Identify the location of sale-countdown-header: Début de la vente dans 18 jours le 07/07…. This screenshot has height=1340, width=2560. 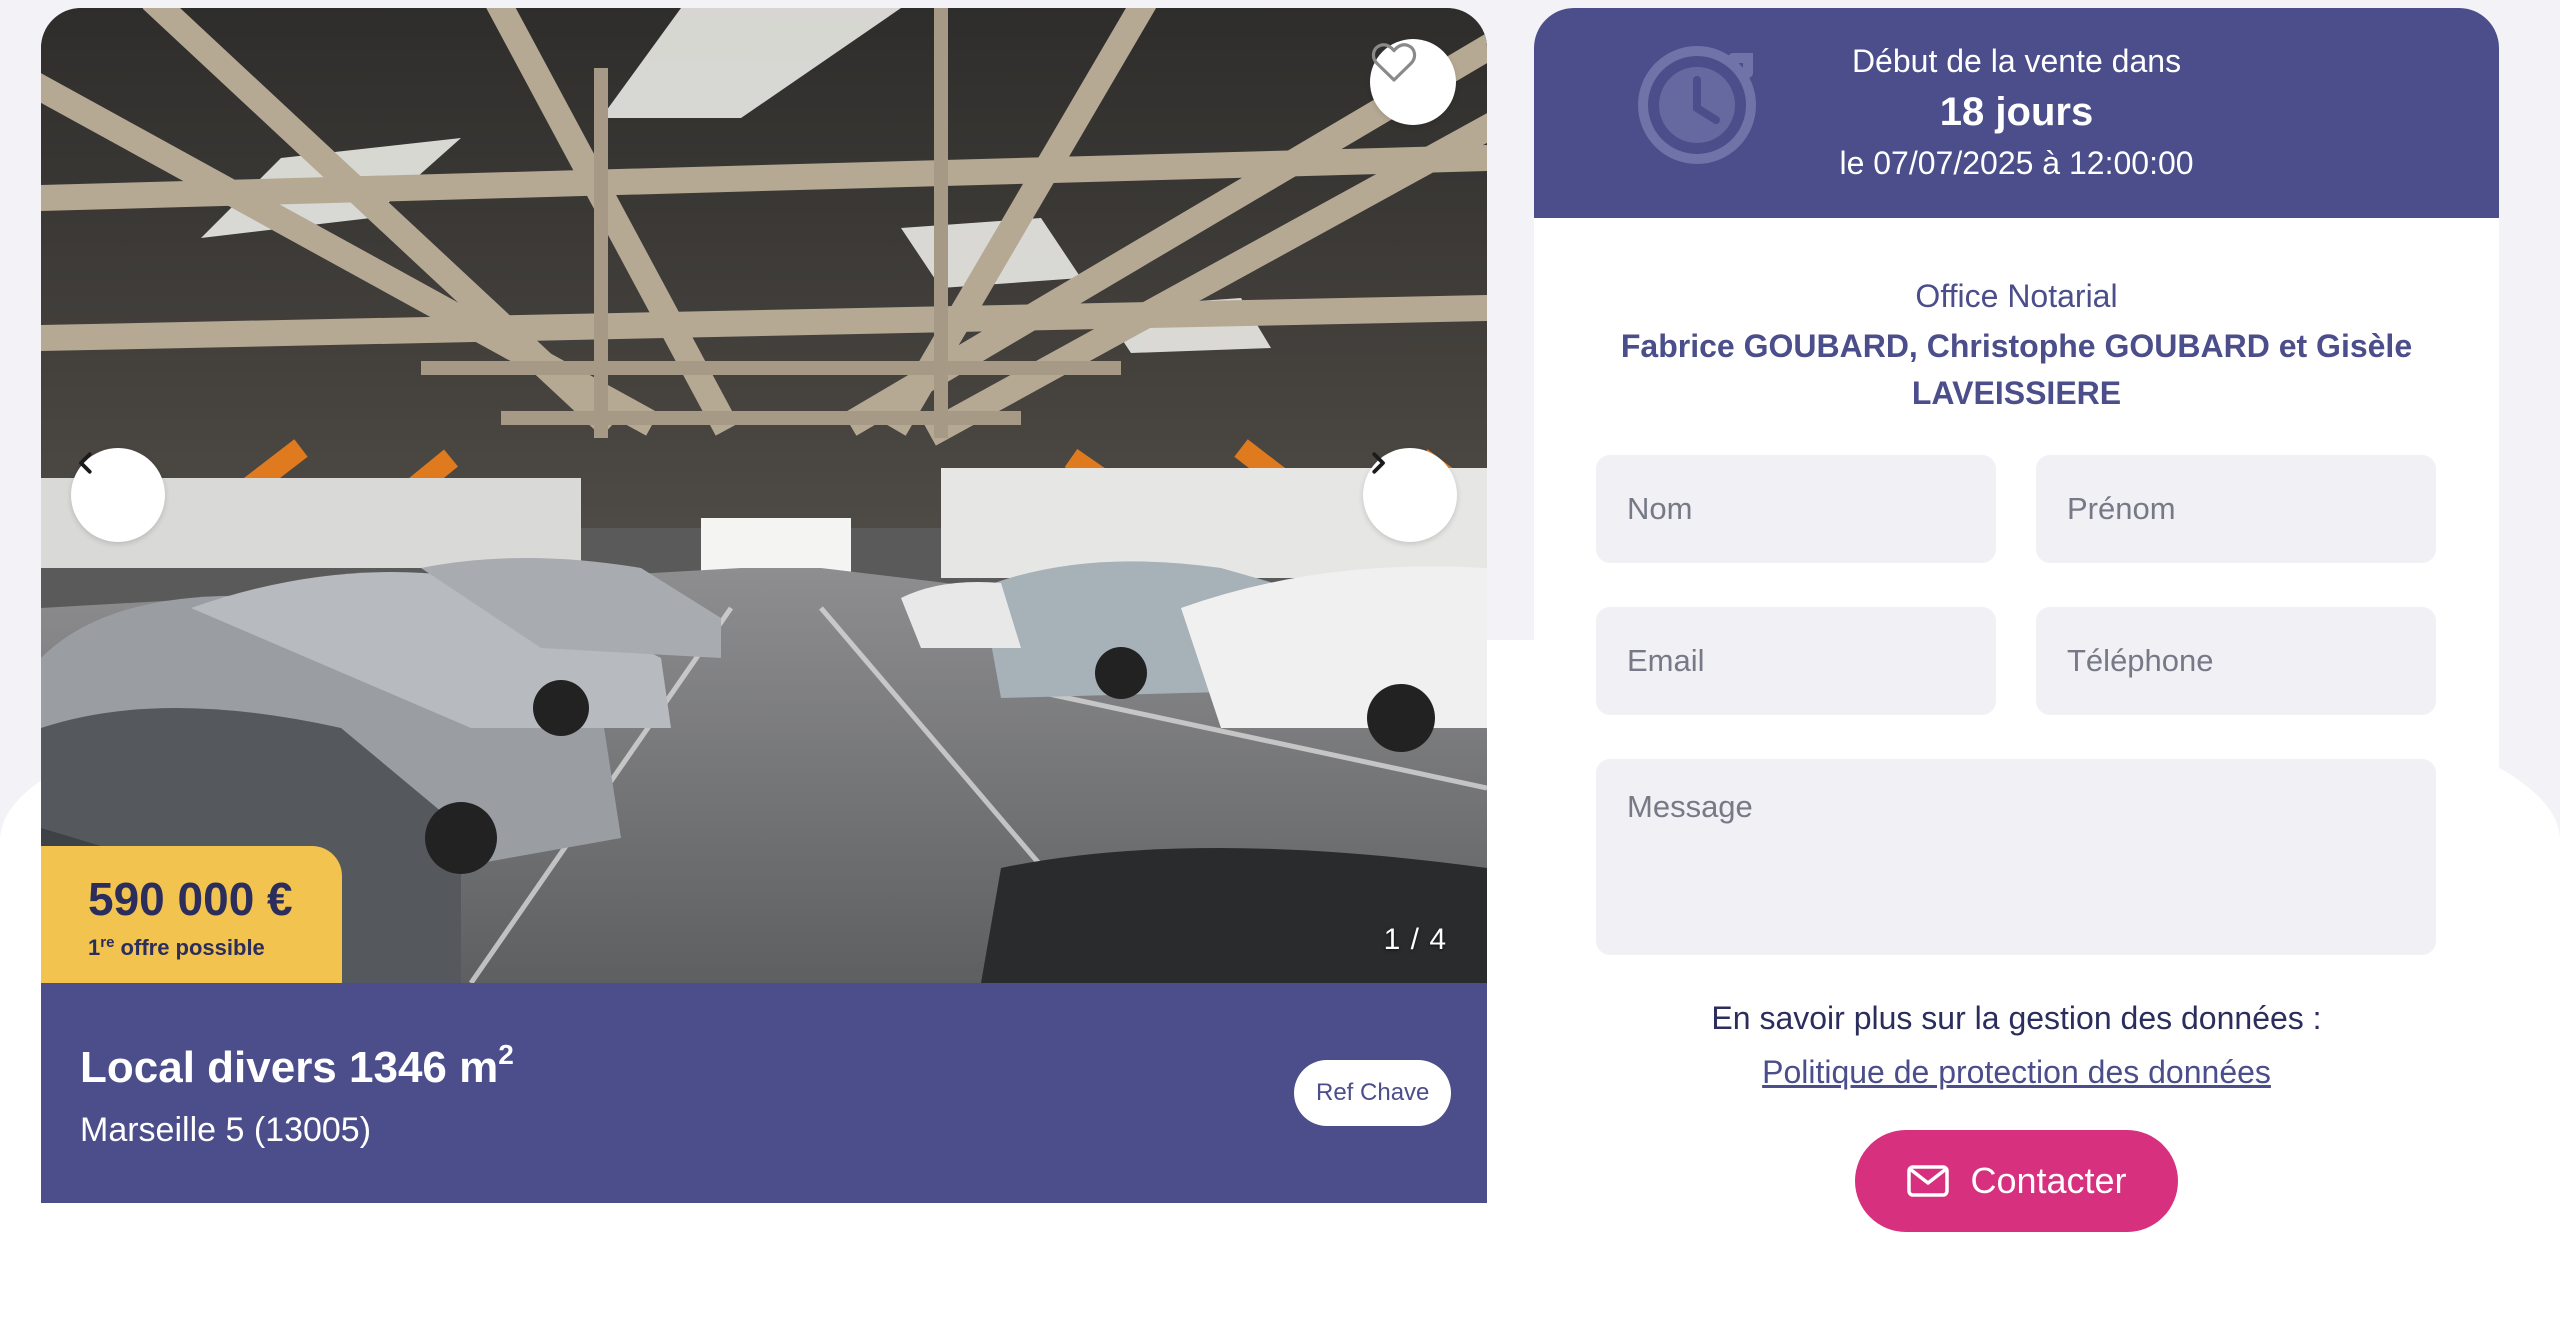
(2016, 113).